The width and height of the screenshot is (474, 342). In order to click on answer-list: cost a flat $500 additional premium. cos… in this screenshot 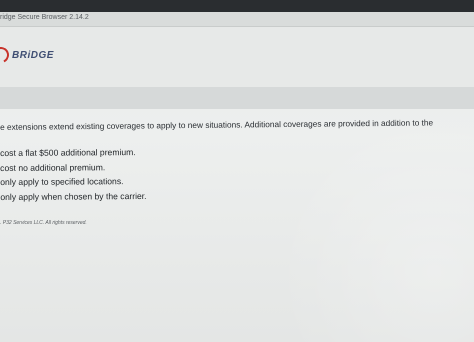, I will do `click(73, 174)`.